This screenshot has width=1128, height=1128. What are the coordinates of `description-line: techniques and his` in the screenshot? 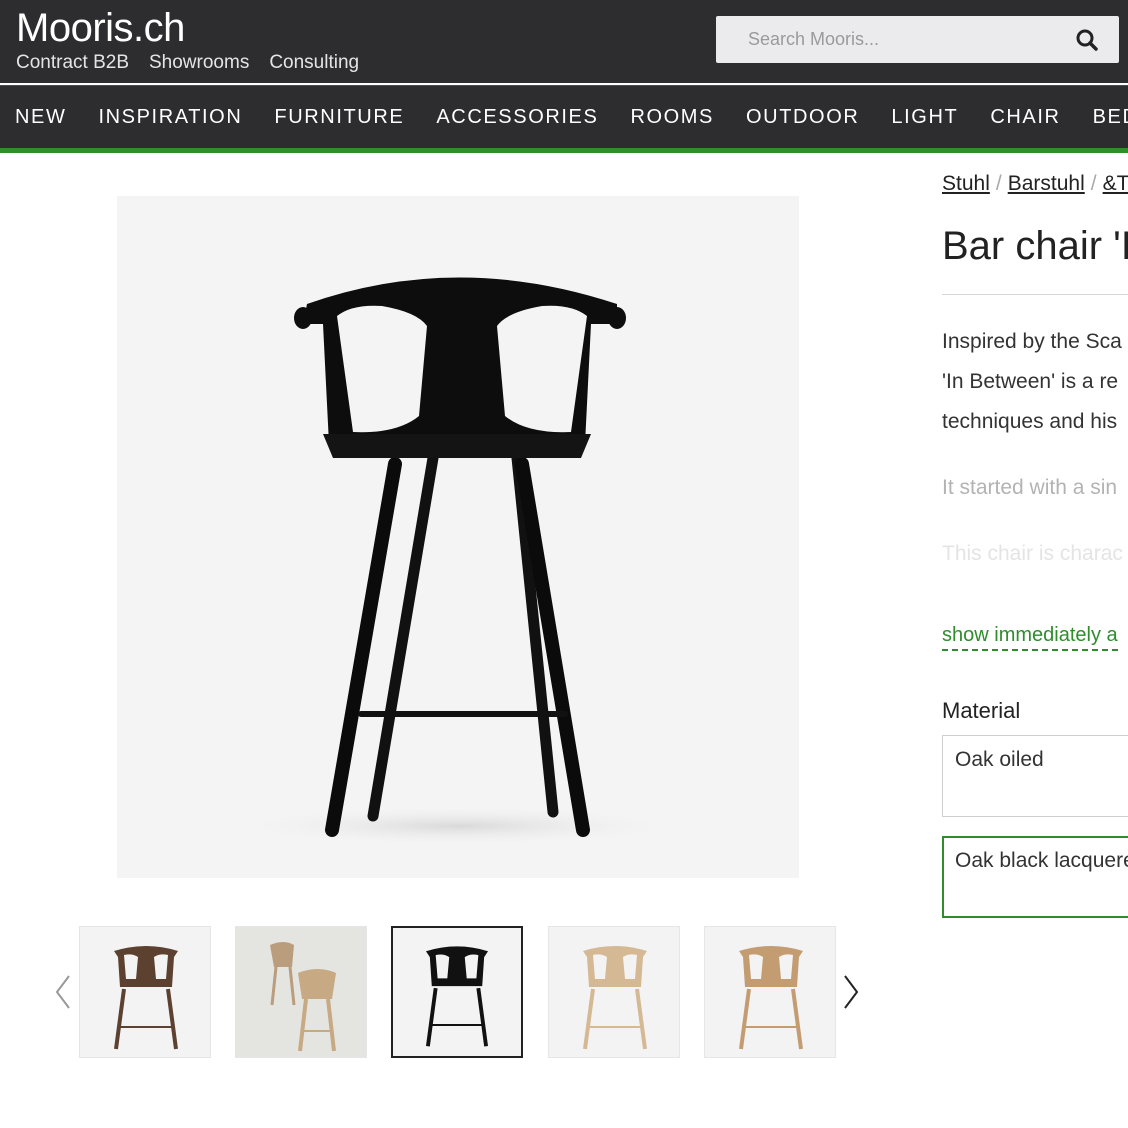 It's located at (1030, 421).